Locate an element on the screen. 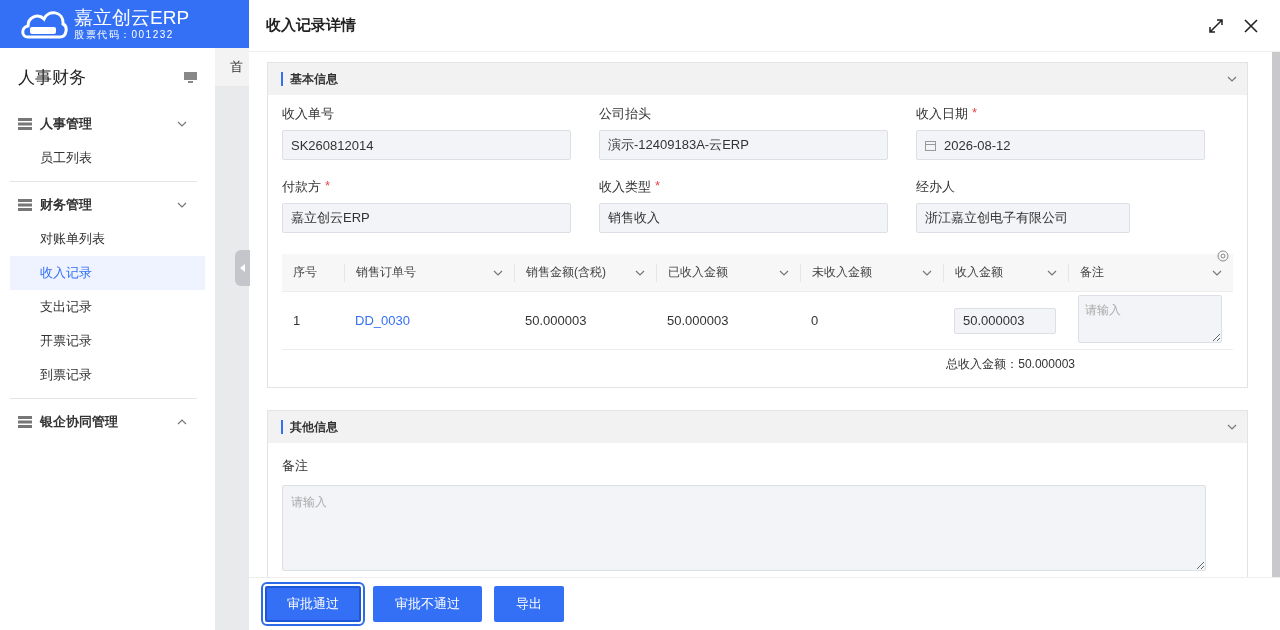 This screenshot has height=630, width=1280. amount-field: 50.000003 is located at coordinates (1005, 320).